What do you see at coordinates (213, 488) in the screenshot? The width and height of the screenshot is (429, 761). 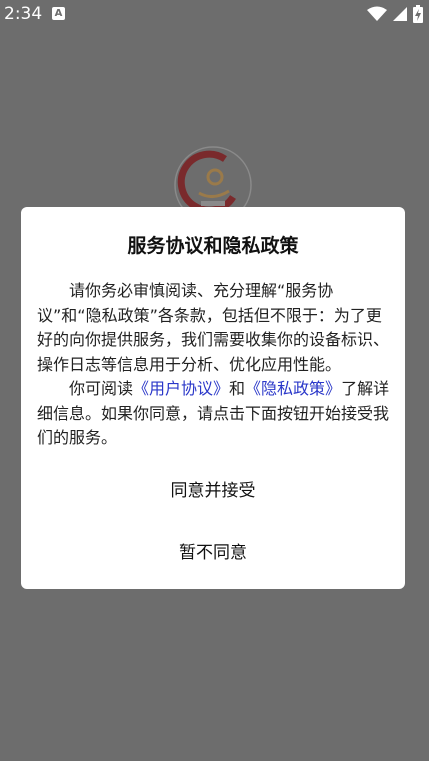 I see `agree-button: 同意并接受` at bounding box center [213, 488].